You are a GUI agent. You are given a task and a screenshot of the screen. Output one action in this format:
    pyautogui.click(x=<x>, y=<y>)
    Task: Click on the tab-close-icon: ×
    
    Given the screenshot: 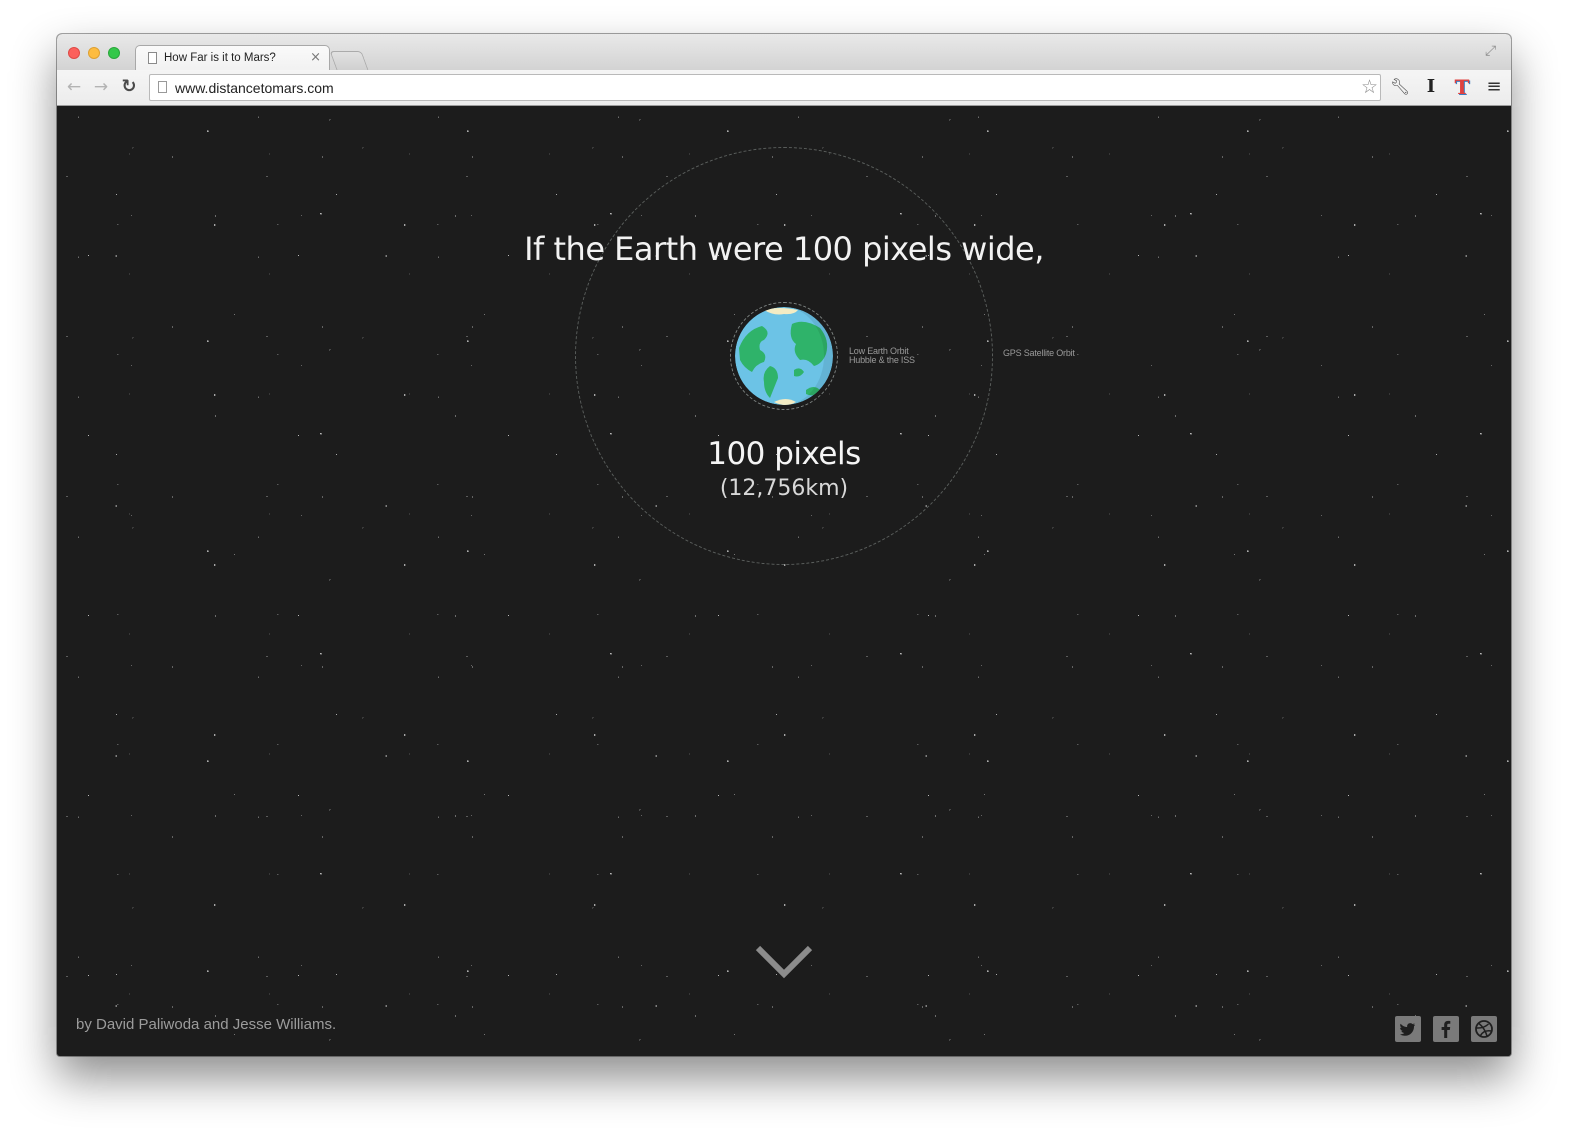 What is the action you would take?
    pyautogui.click(x=315, y=57)
    